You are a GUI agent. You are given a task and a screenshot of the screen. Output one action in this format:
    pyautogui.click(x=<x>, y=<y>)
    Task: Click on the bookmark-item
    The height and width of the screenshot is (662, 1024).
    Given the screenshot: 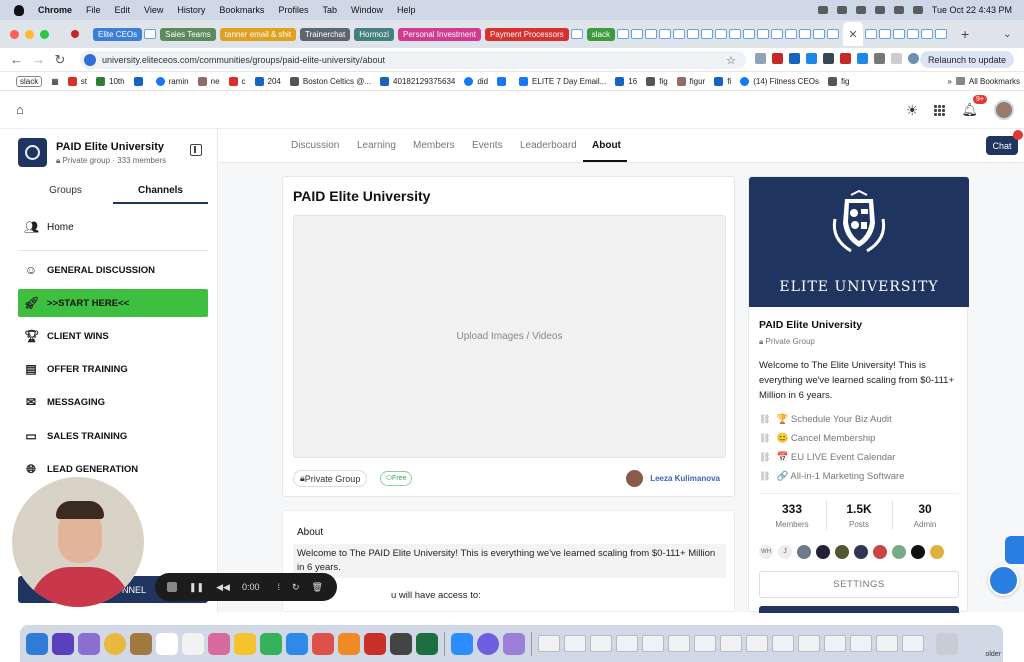 What is the action you would take?
    pyautogui.click(x=503, y=81)
    